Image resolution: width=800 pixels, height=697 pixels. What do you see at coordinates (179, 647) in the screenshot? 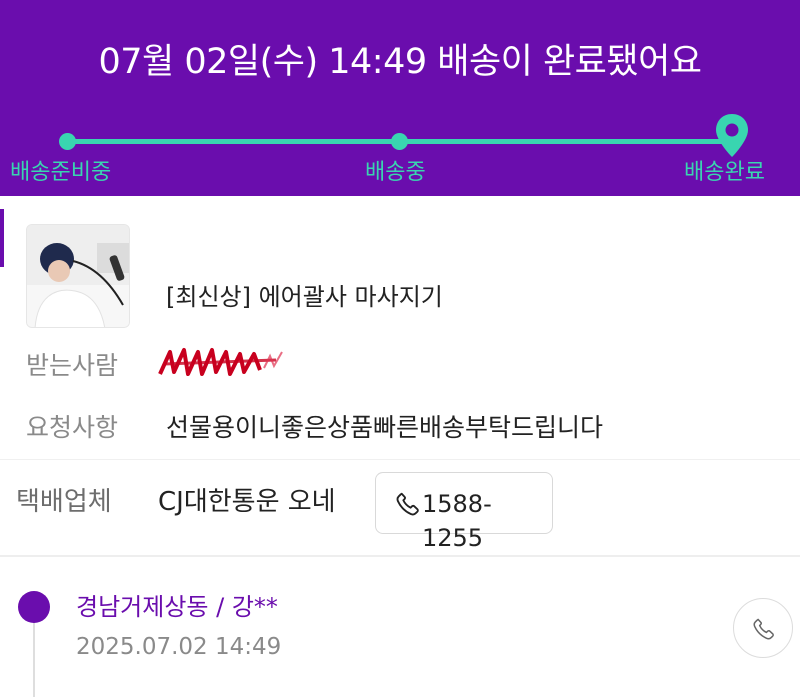
I see `tracking-entry-time: 2025.07.02 14:49` at bounding box center [179, 647].